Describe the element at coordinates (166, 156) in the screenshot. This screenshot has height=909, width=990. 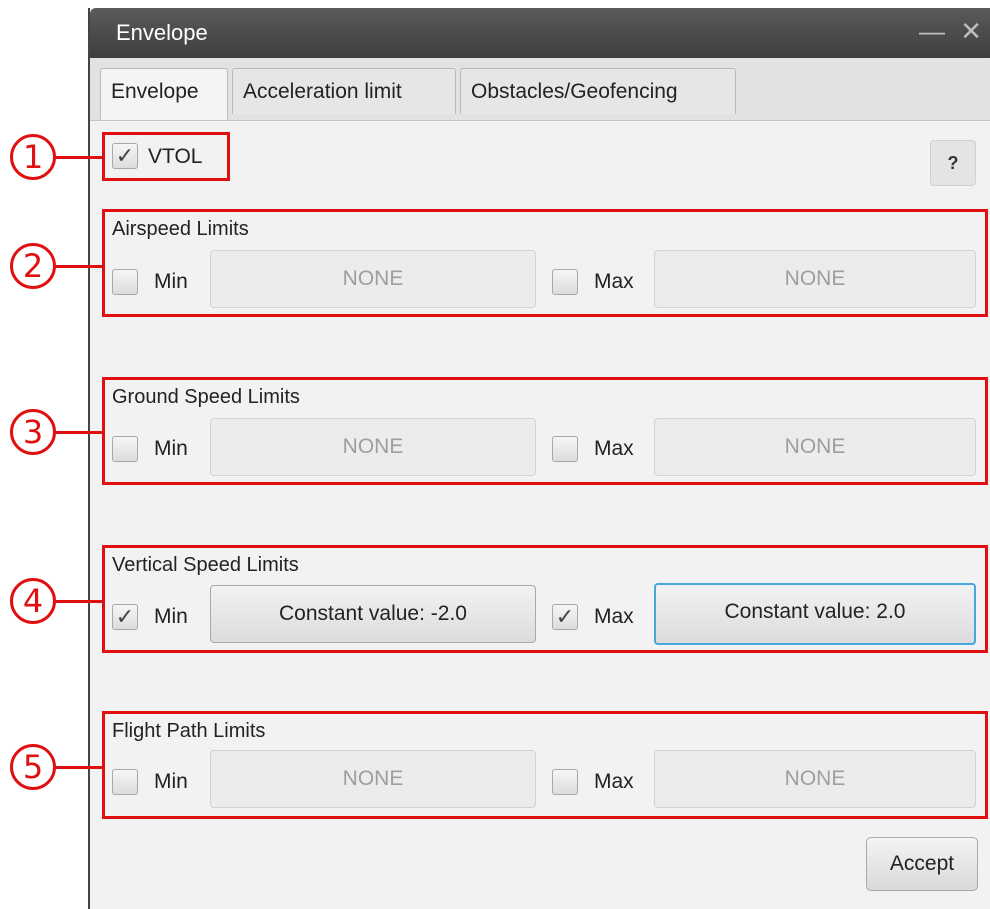
I see `annotation-box-vtol` at that location.